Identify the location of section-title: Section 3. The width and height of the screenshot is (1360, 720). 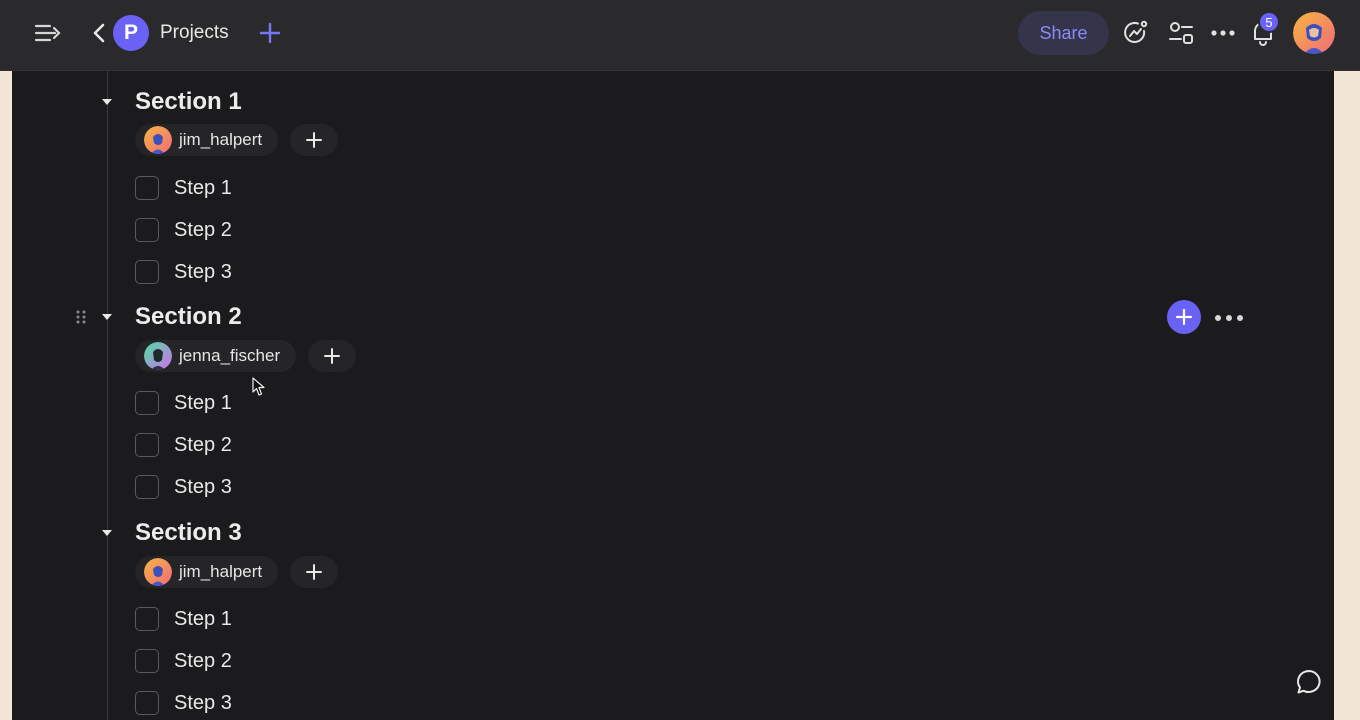
(188, 533).